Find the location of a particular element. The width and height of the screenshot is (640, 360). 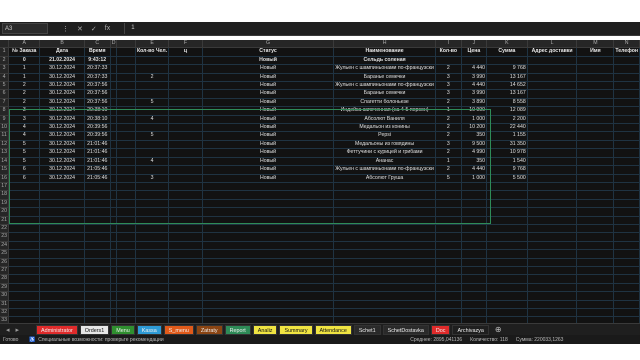

cell: 21:01:46 is located at coordinates (97, 162).